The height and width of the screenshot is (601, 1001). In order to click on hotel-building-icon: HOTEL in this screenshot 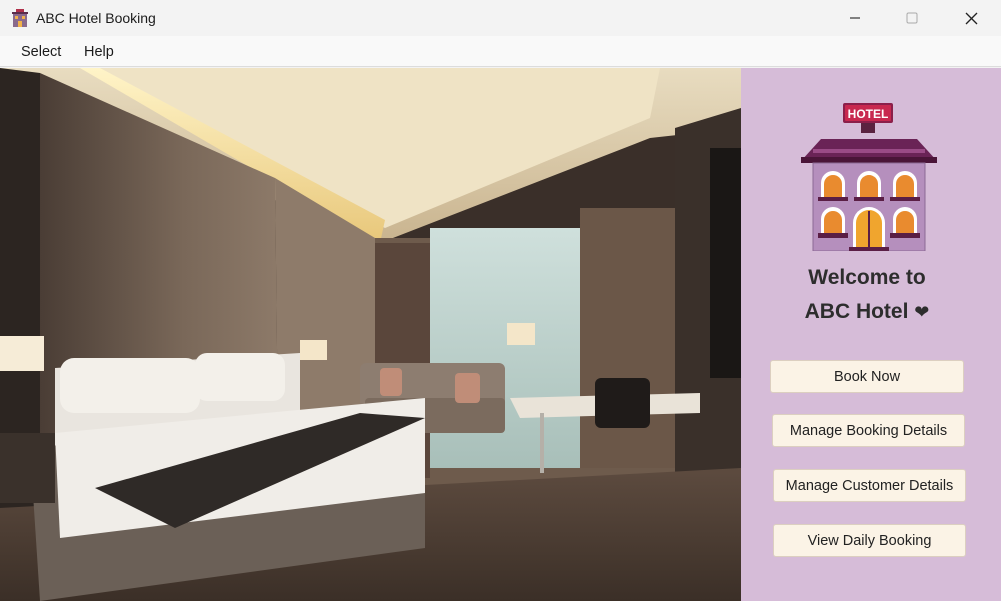, I will do `click(869, 177)`.